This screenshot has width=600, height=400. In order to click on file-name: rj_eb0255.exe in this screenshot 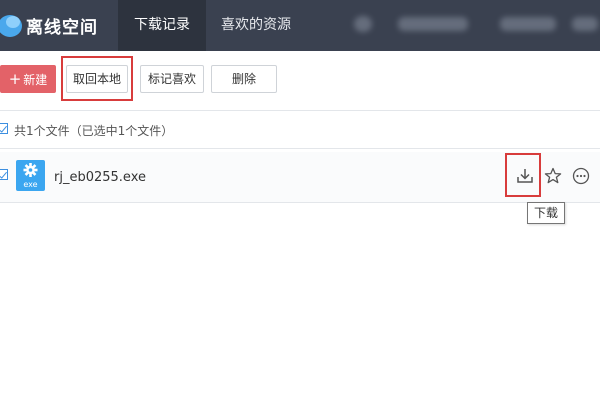, I will do `click(100, 177)`.